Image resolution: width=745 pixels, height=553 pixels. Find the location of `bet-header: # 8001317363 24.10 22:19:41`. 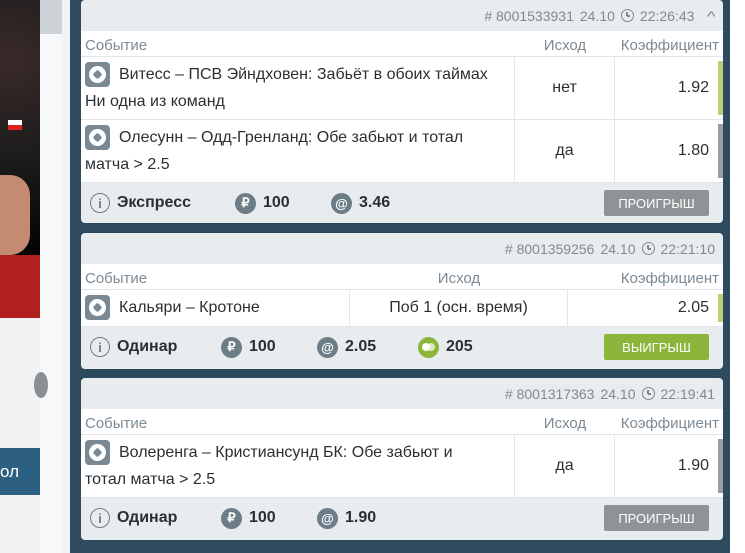

bet-header: # 8001317363 24.10 22:19:41 is located at coordinates (402, 393).